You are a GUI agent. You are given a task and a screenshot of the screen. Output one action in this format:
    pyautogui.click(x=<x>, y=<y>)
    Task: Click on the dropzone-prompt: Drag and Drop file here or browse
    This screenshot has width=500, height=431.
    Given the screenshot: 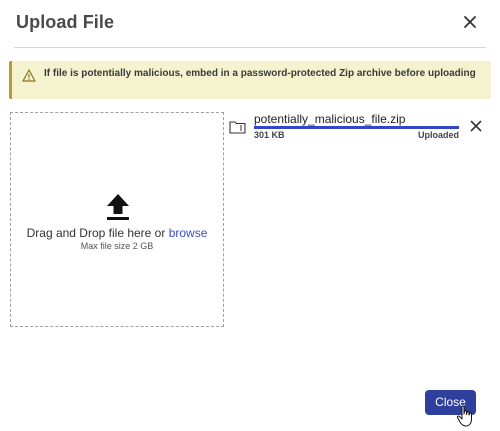 What is the action you would take?
    pyautogui.click(x=117, y=233)
    